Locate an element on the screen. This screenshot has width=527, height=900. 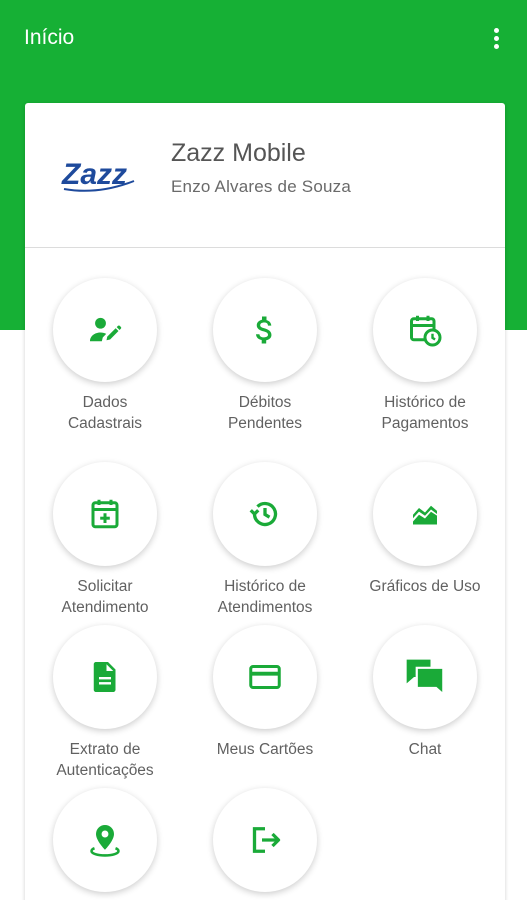
user-edit-icon is located at coordinates (106, 329).